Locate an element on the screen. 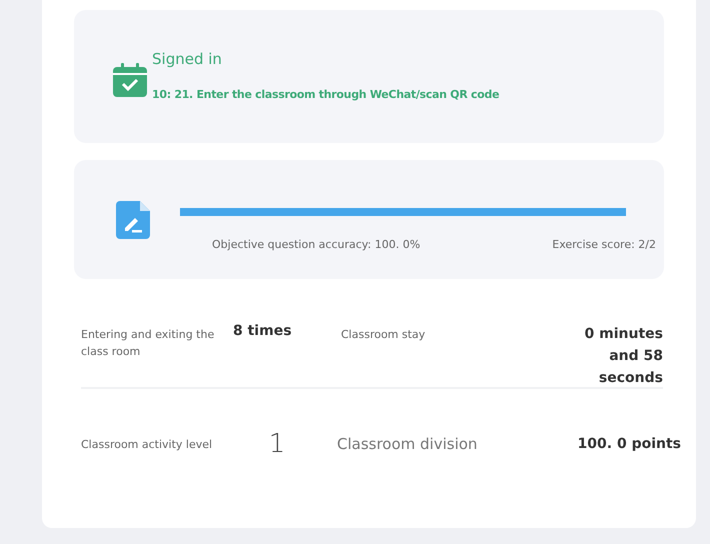 Image resolution: width=710 pixels, height=544 pixels. sign-in-status: Signed in is located at coordinates (187, 59).